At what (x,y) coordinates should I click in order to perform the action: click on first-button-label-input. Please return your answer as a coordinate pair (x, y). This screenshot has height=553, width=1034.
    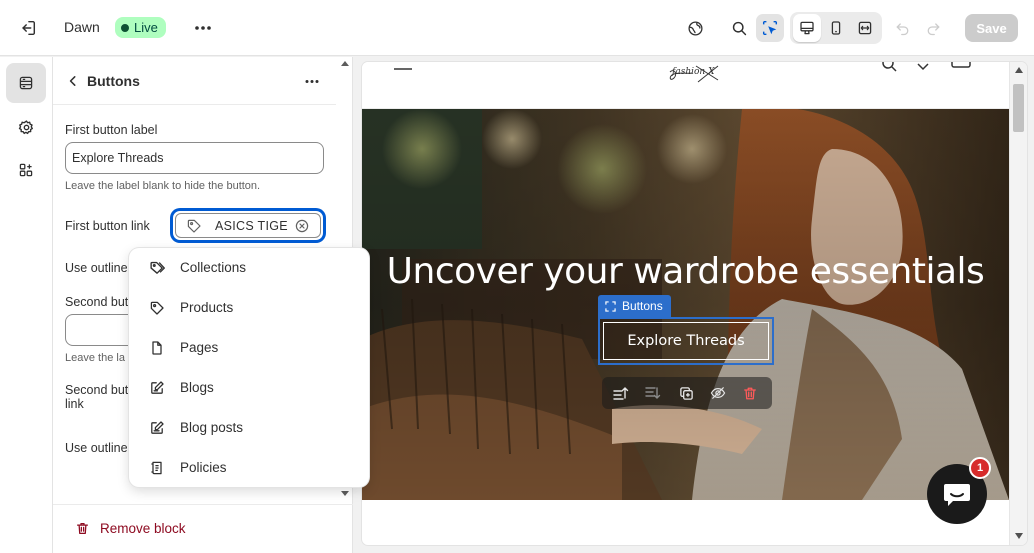
    Looking at the image, I should click on (194, 158).